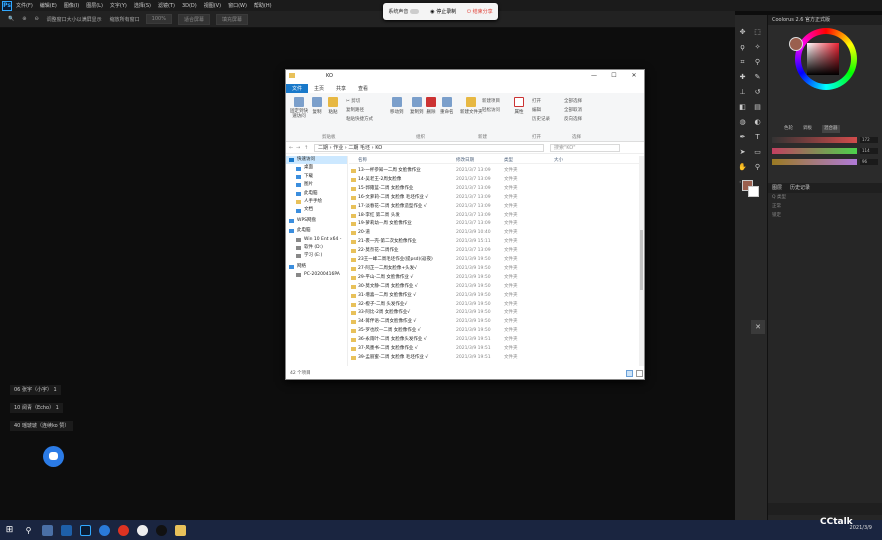 Image resolution: width=882 pixels, height=540 pixels. Describe the element at coordinates (758, 327) in the screenshot. I see `collapse-icon: ✕` at that location.